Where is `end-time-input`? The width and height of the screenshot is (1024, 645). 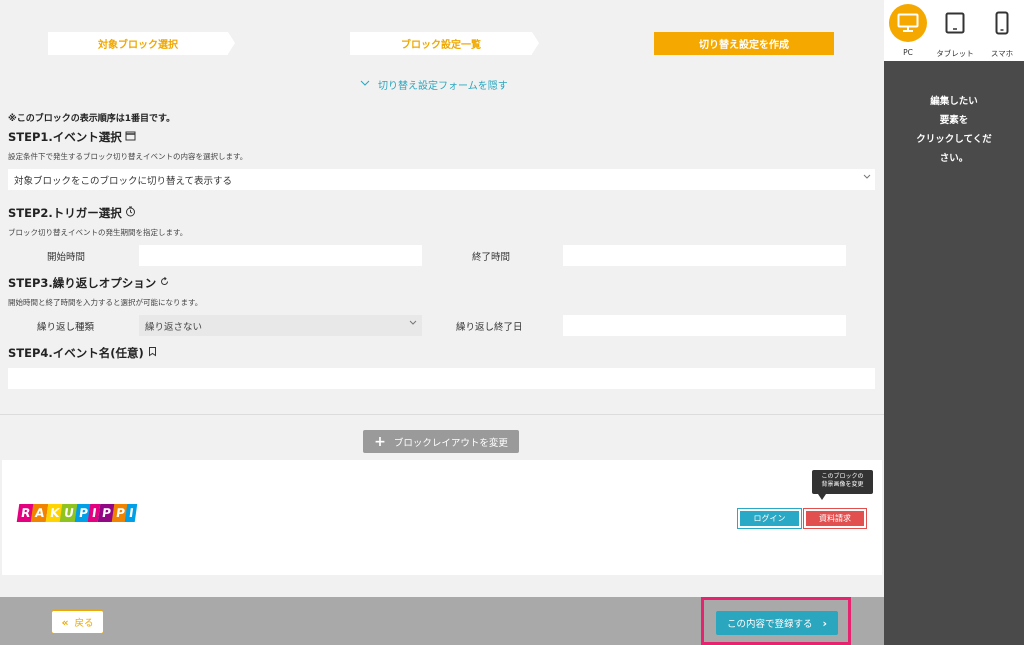 end-time-input is located at coordinates (704, 255).